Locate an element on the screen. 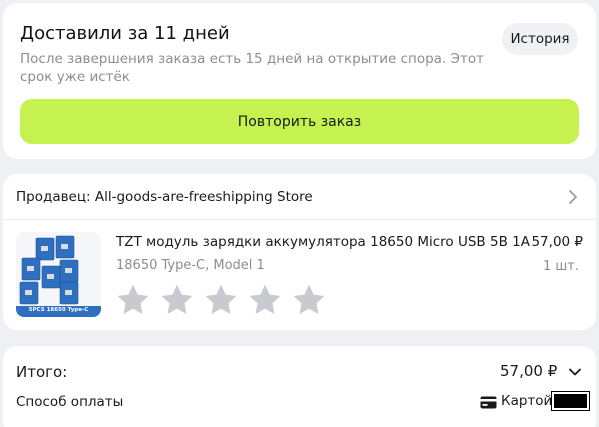 Image resolution: width=599 pixels, height=427 pixels. product-image-caption: 5PCS 18650 Type-C is located at coordinates (58, 310).